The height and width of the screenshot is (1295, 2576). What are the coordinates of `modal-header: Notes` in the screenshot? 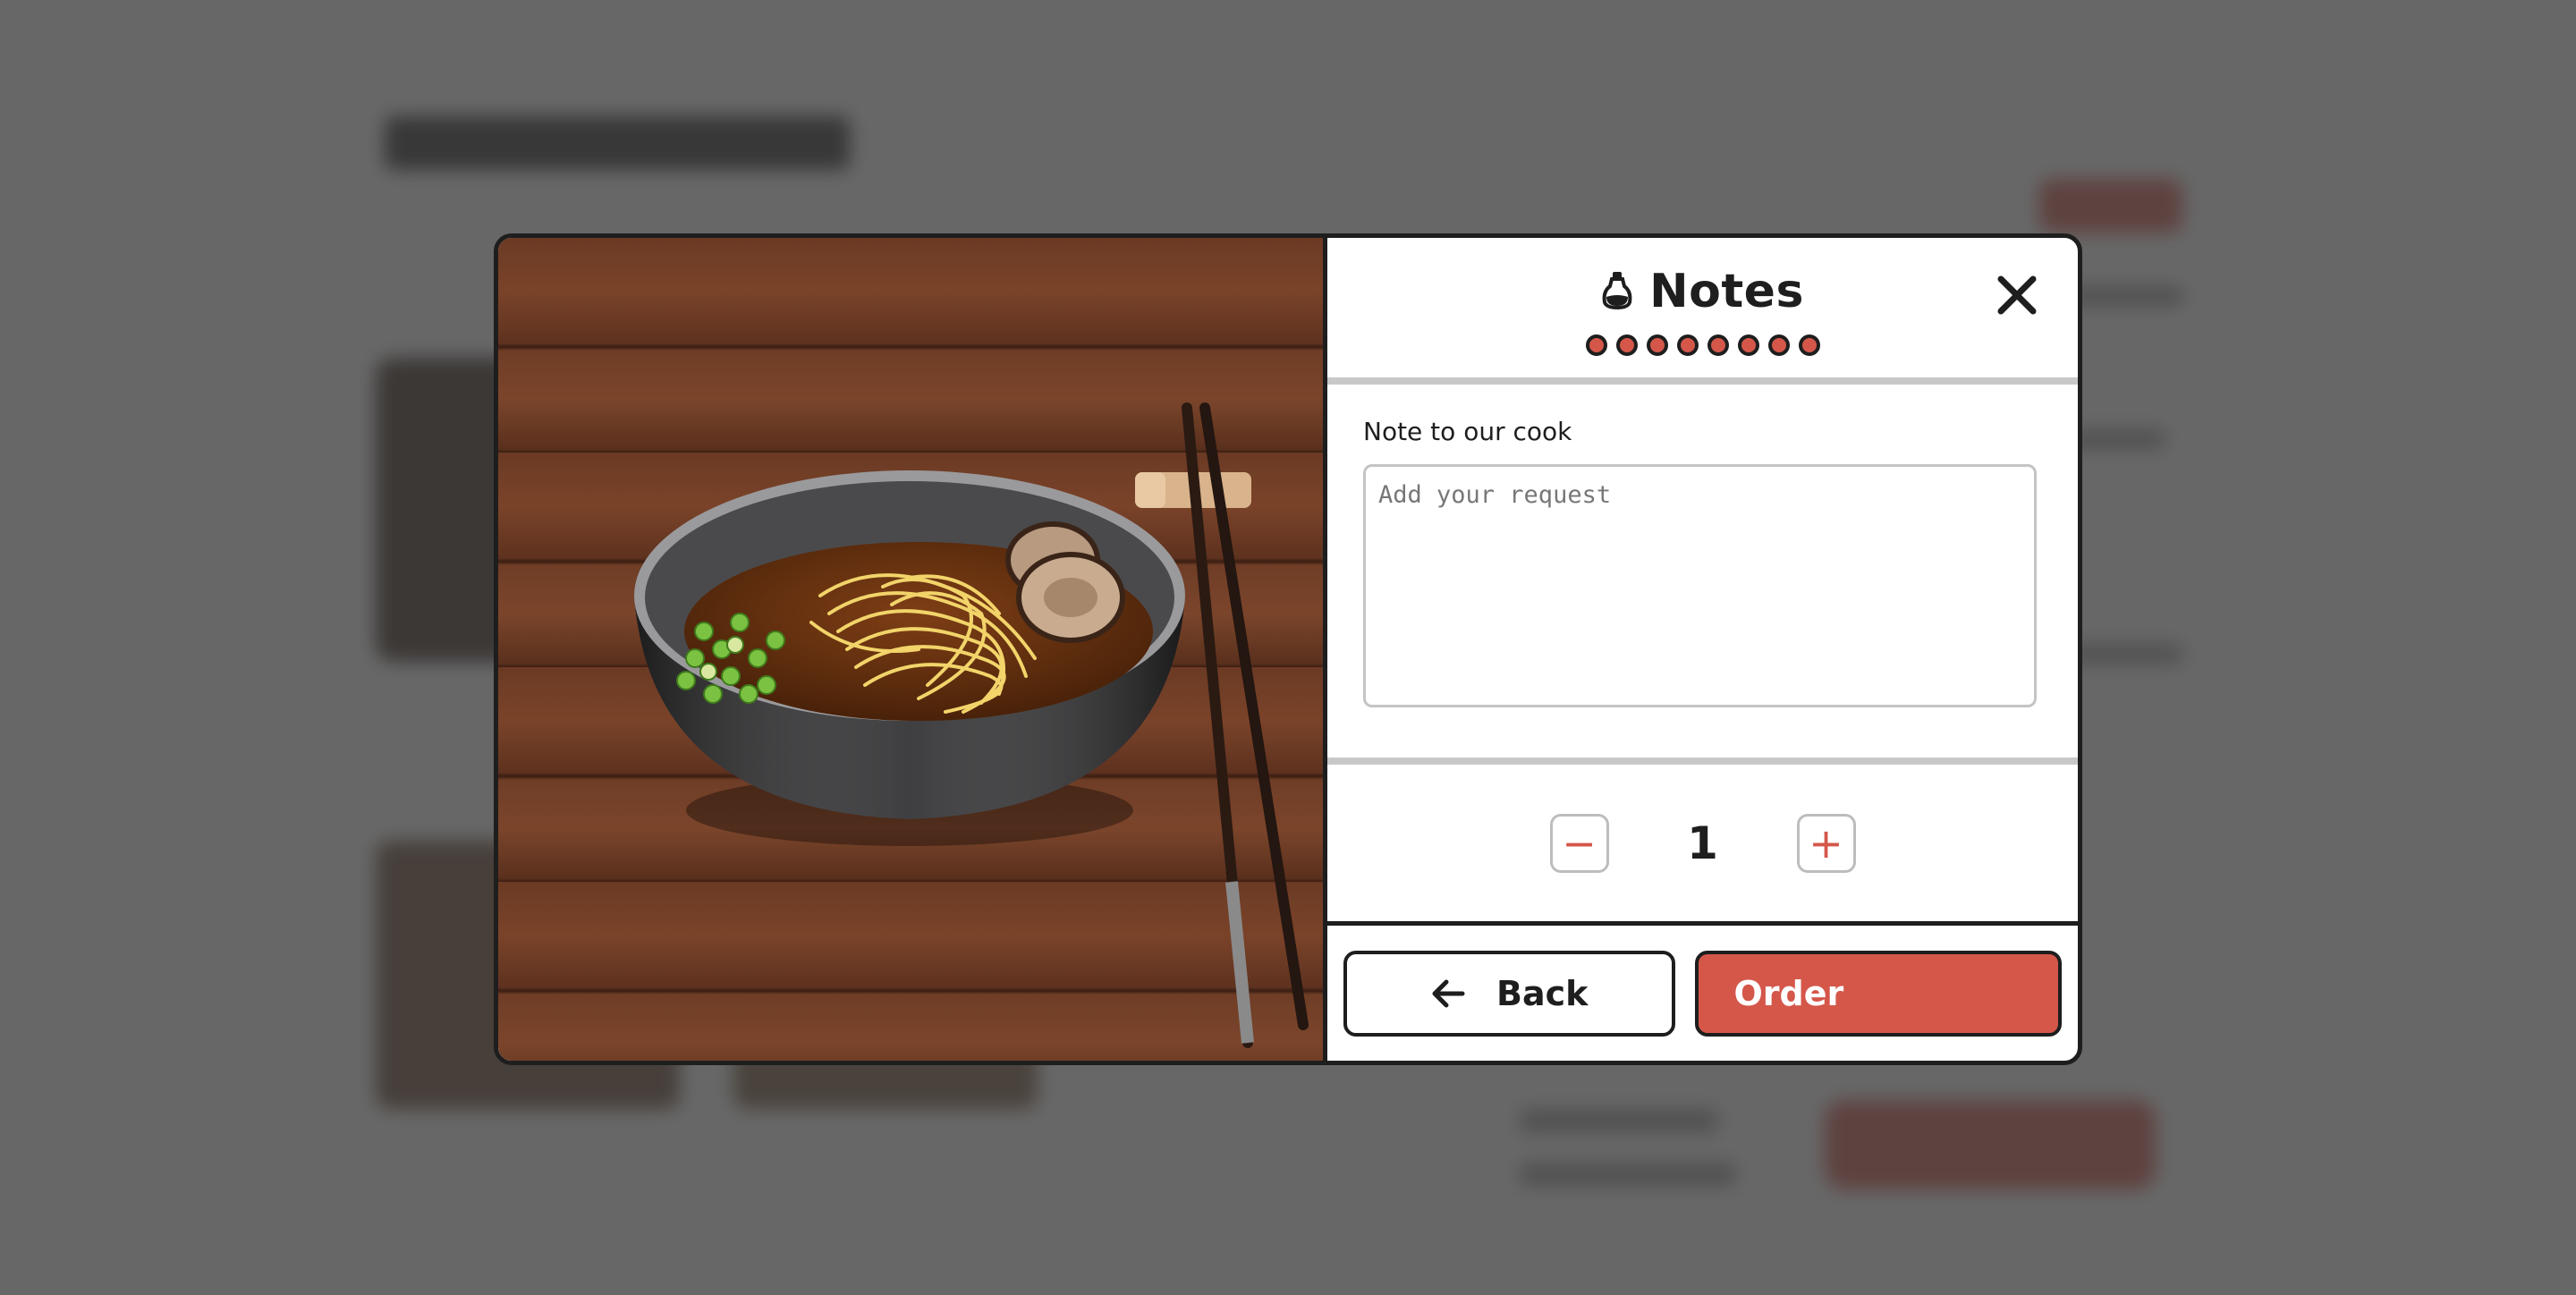 It's located at (1702, 311).